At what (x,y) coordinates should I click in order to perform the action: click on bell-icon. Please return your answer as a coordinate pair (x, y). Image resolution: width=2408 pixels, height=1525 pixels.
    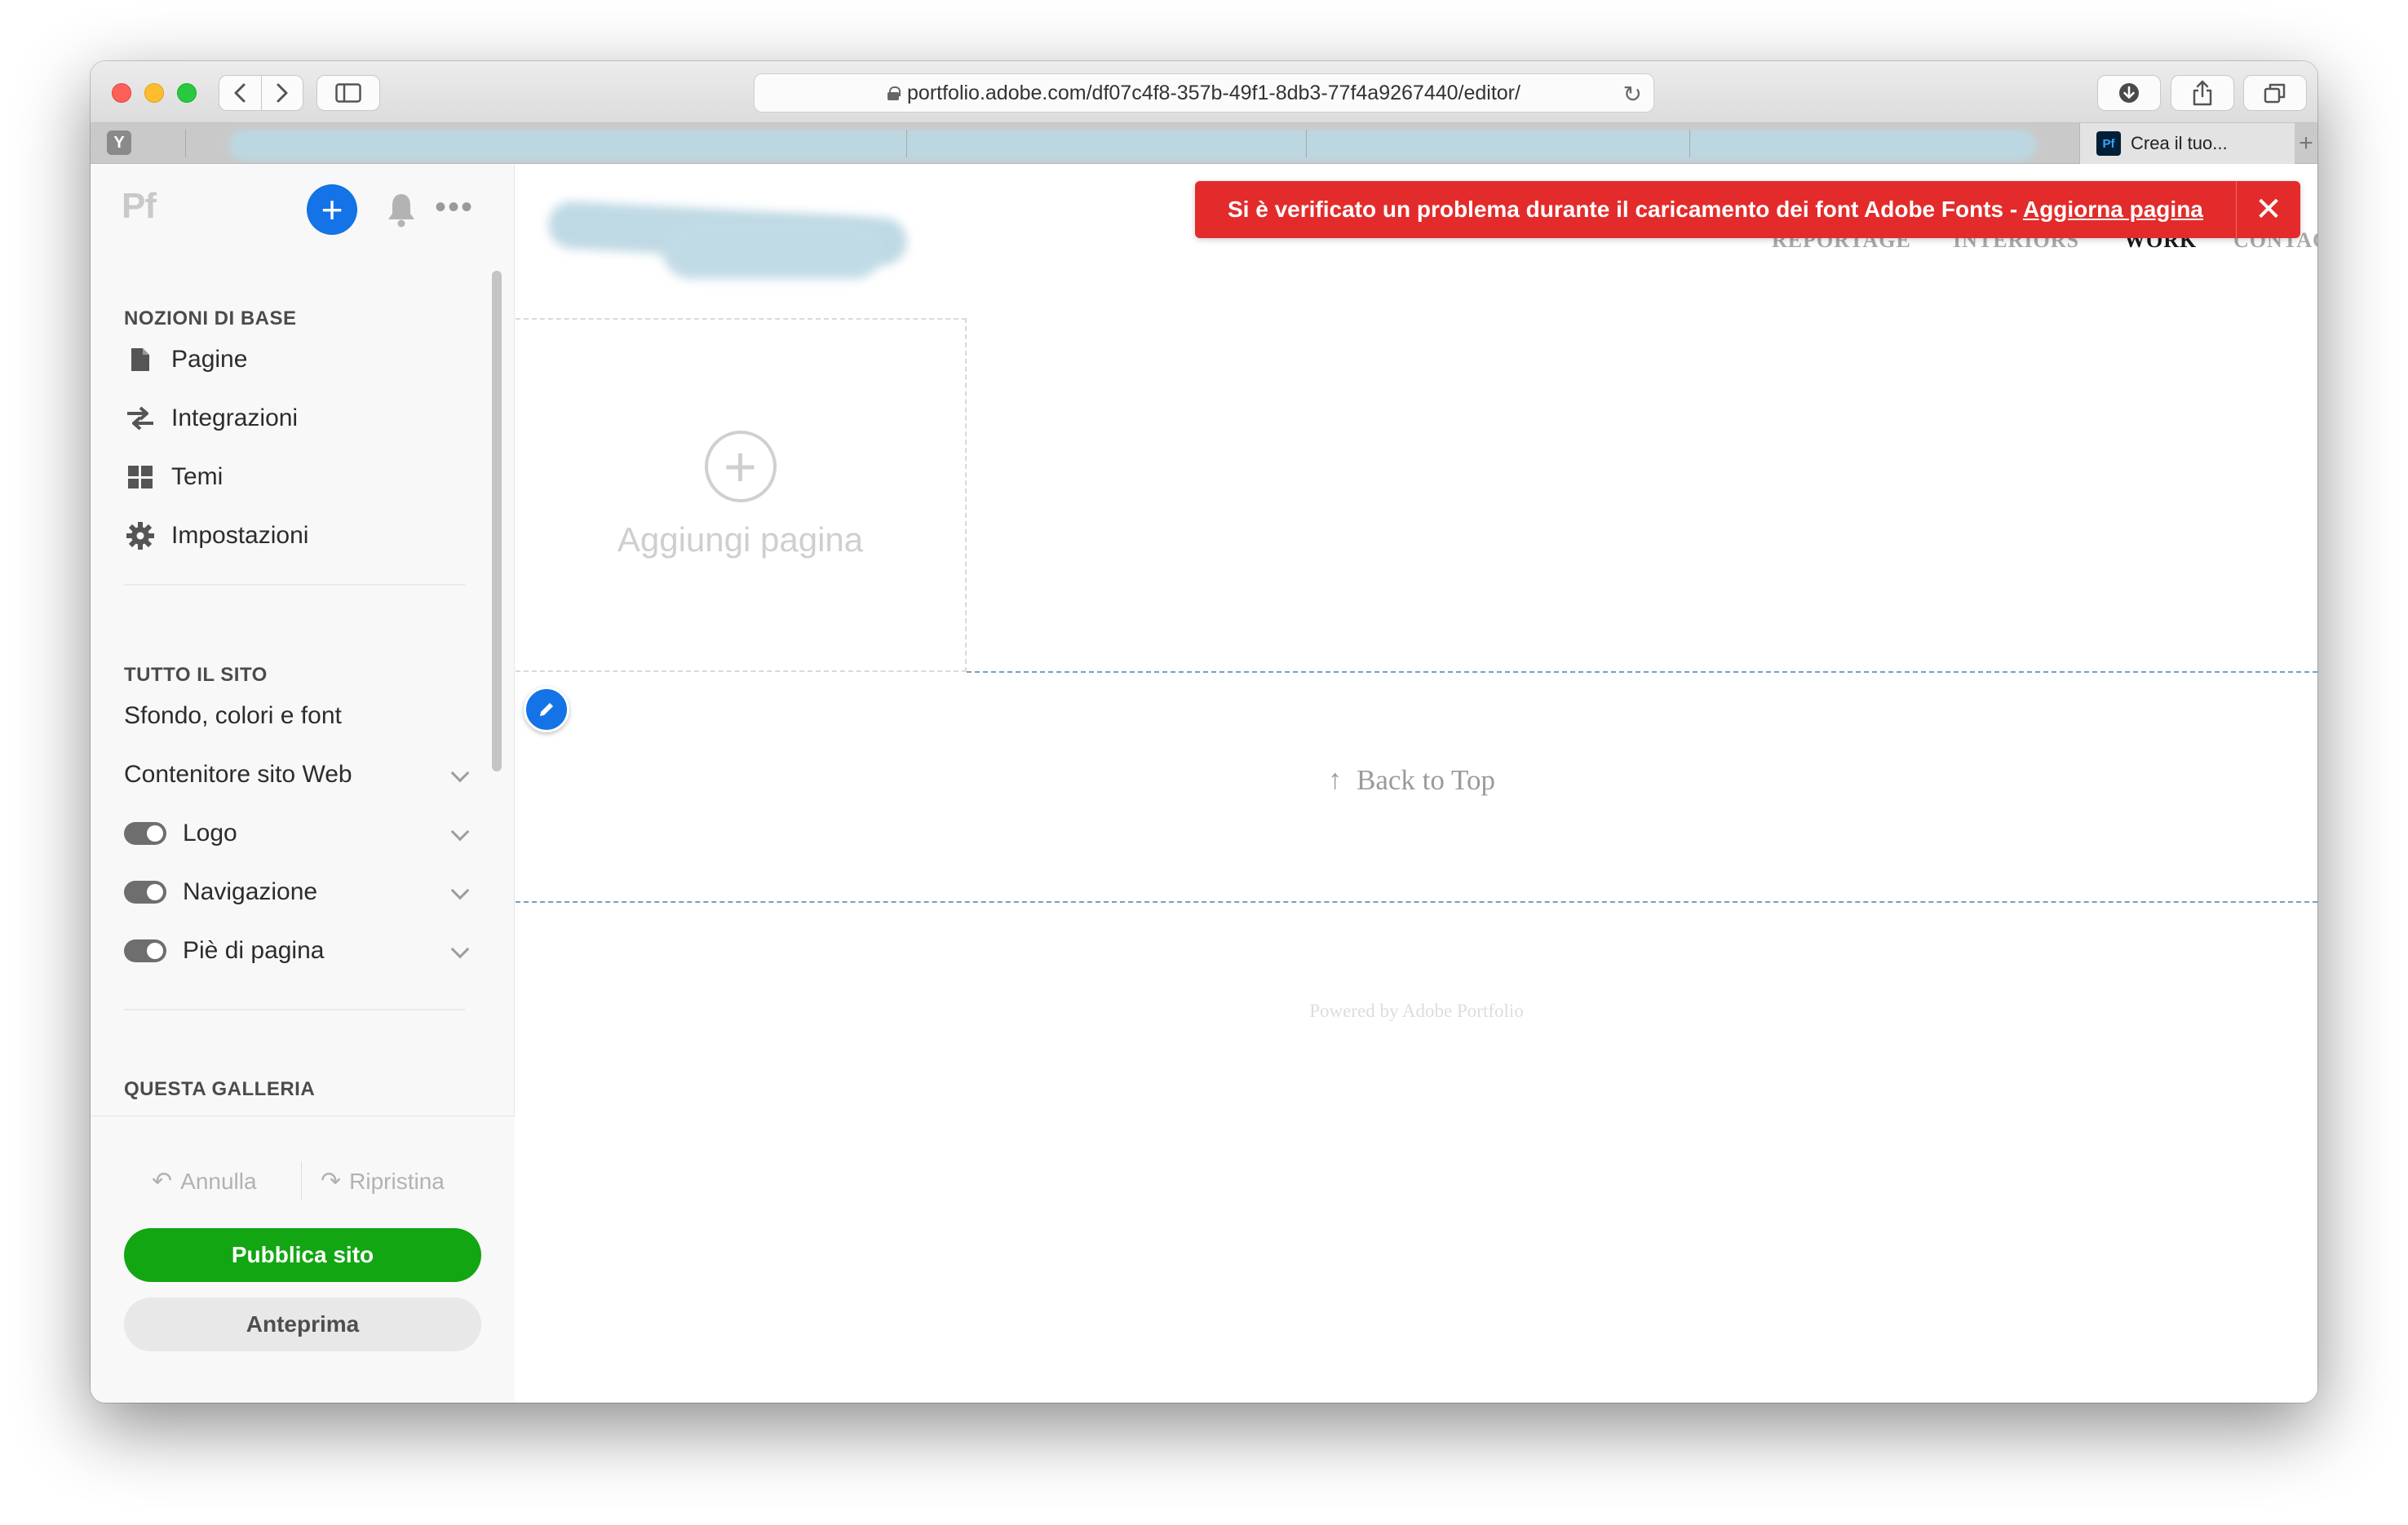
    Looking at the image, I should click on (401, 211).